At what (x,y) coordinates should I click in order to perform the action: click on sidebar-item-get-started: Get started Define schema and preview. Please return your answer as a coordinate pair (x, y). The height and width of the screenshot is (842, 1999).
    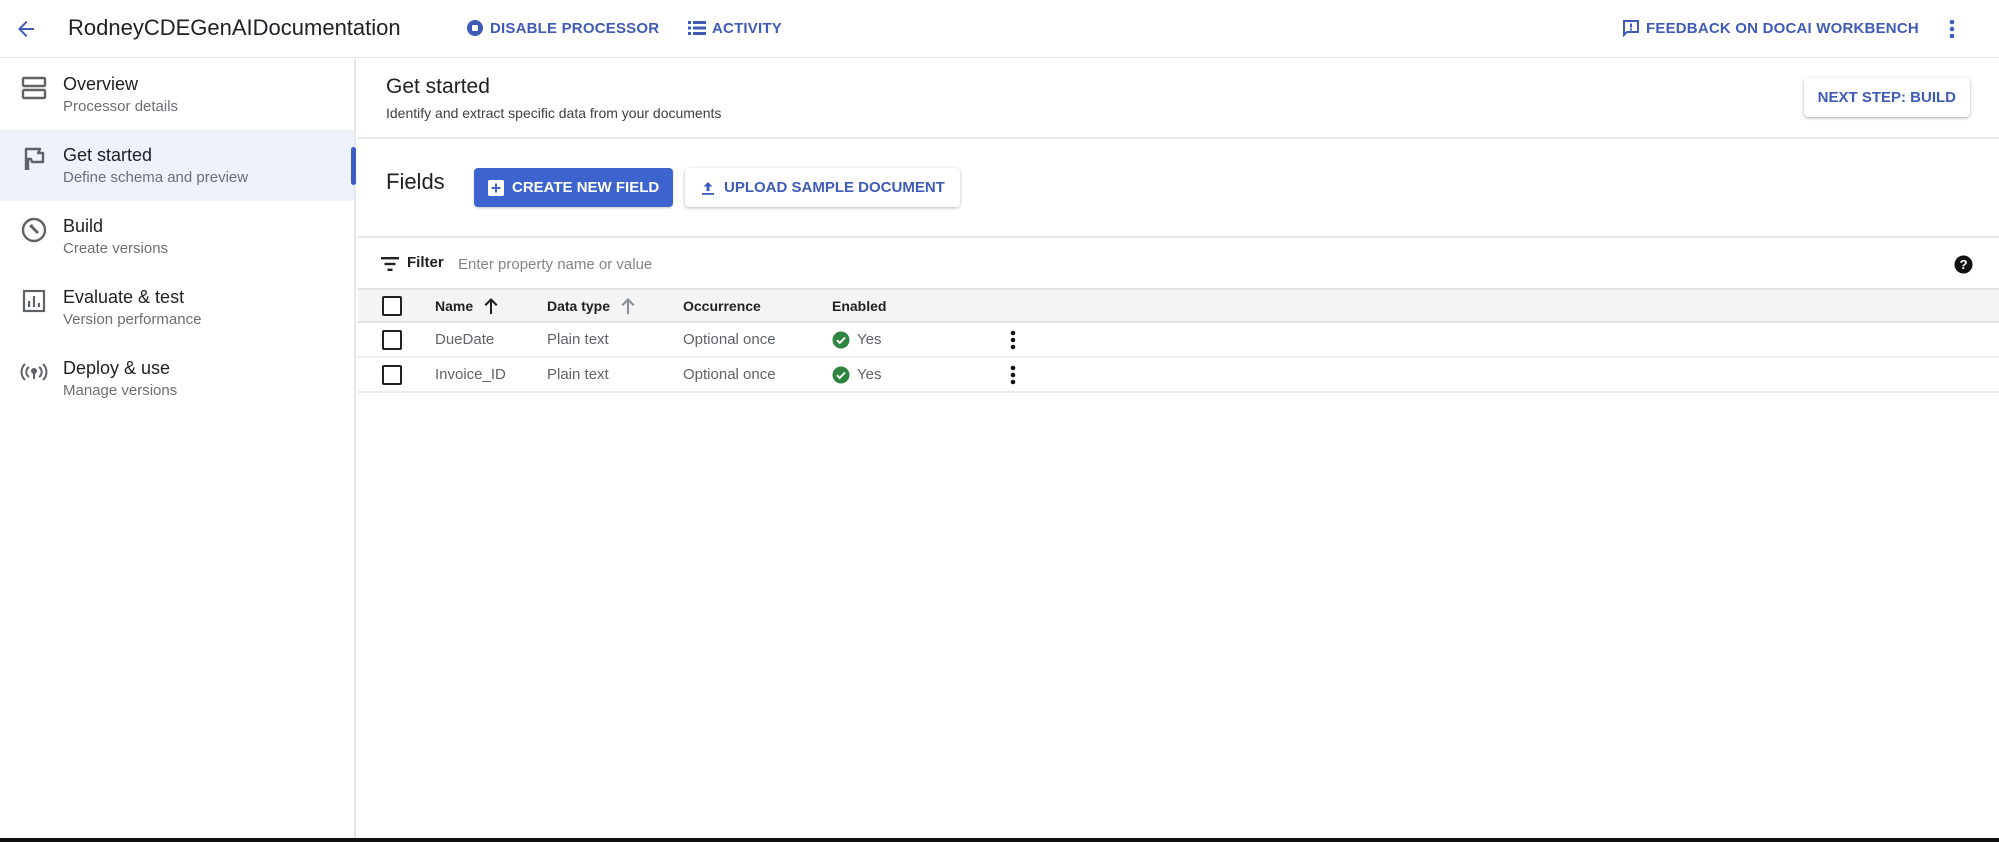
    Looking at the image, I should click on (178, 165).